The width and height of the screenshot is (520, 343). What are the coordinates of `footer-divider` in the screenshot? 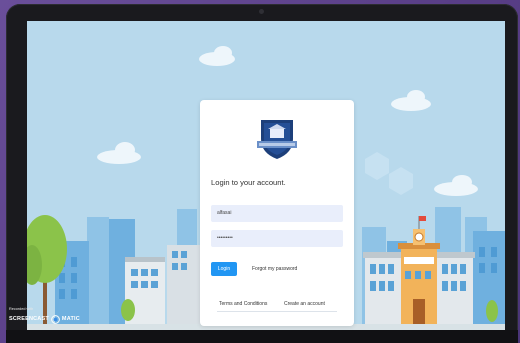 It's located at (277, 311).